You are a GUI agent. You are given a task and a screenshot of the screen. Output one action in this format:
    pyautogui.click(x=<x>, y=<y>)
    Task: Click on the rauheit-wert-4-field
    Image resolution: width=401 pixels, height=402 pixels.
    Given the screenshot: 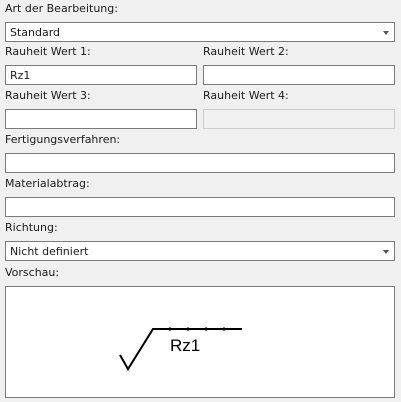 What is the action you would take?
    pyautogui.click(x=299, y=119)
    